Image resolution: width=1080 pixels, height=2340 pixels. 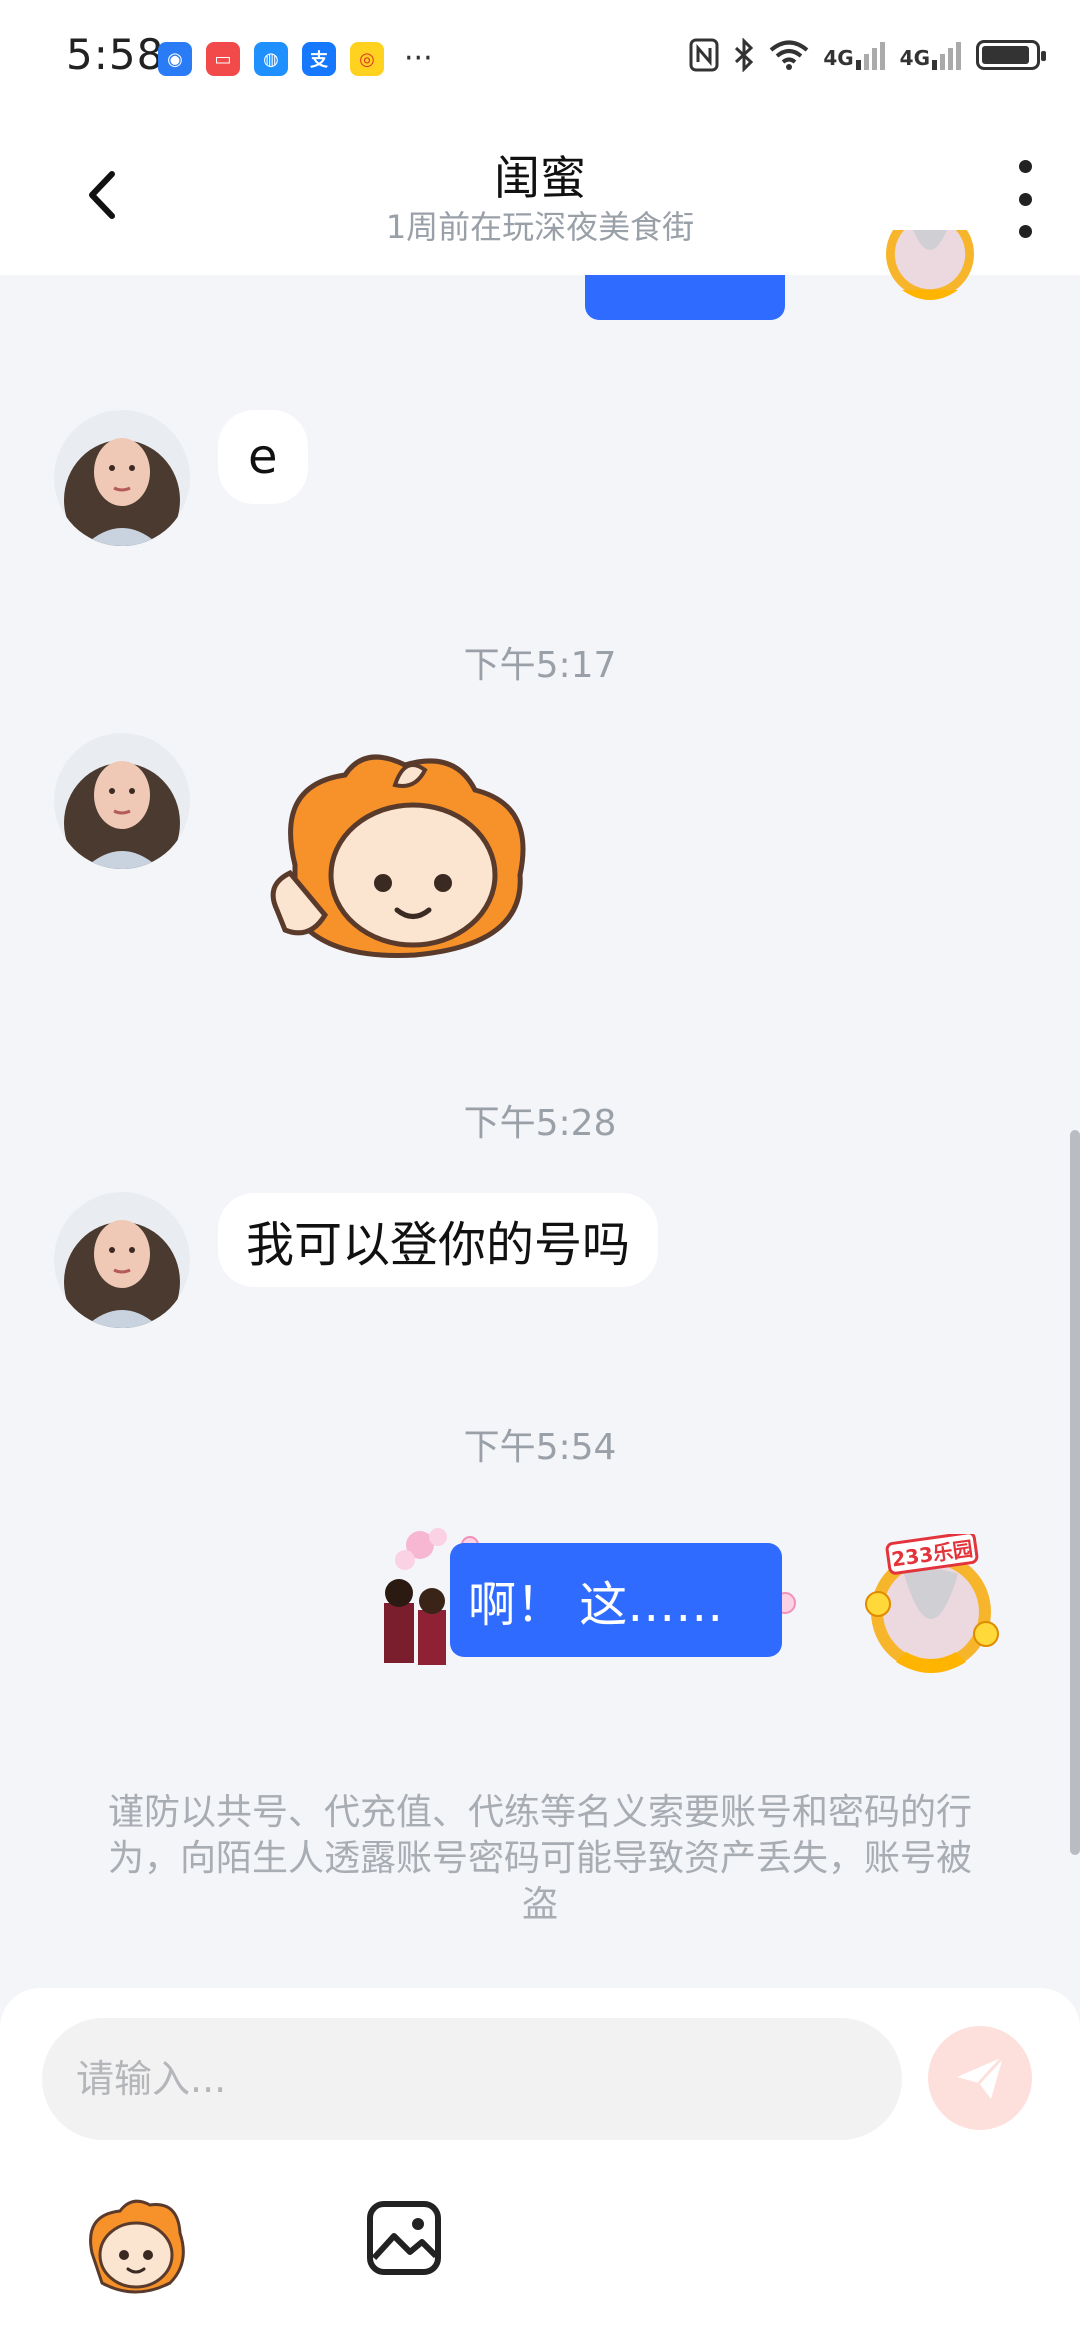 I want to click on weibo-notification-icon: ◎, so click(x=367, y=59).